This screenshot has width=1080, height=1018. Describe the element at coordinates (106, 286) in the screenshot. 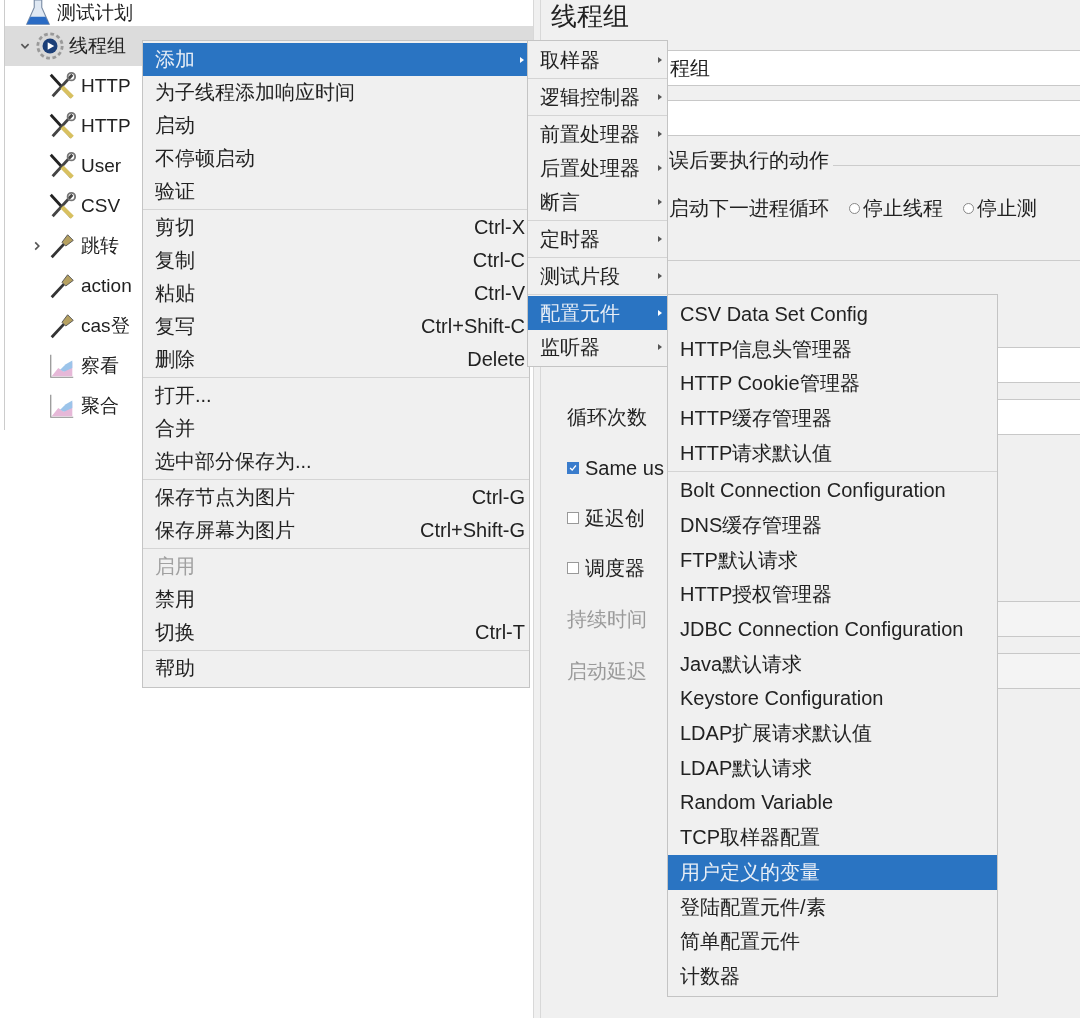

I see `tree-label: action` at that location.